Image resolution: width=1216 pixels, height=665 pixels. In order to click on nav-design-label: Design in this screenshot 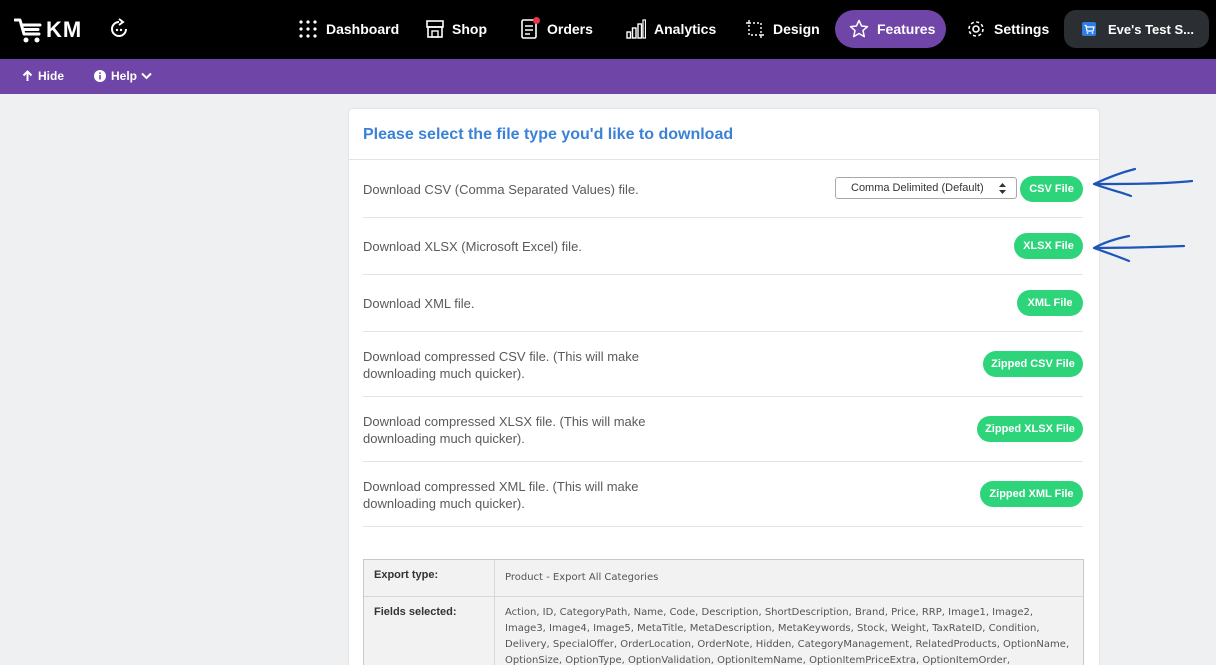, I will do `click(796, 29)`.